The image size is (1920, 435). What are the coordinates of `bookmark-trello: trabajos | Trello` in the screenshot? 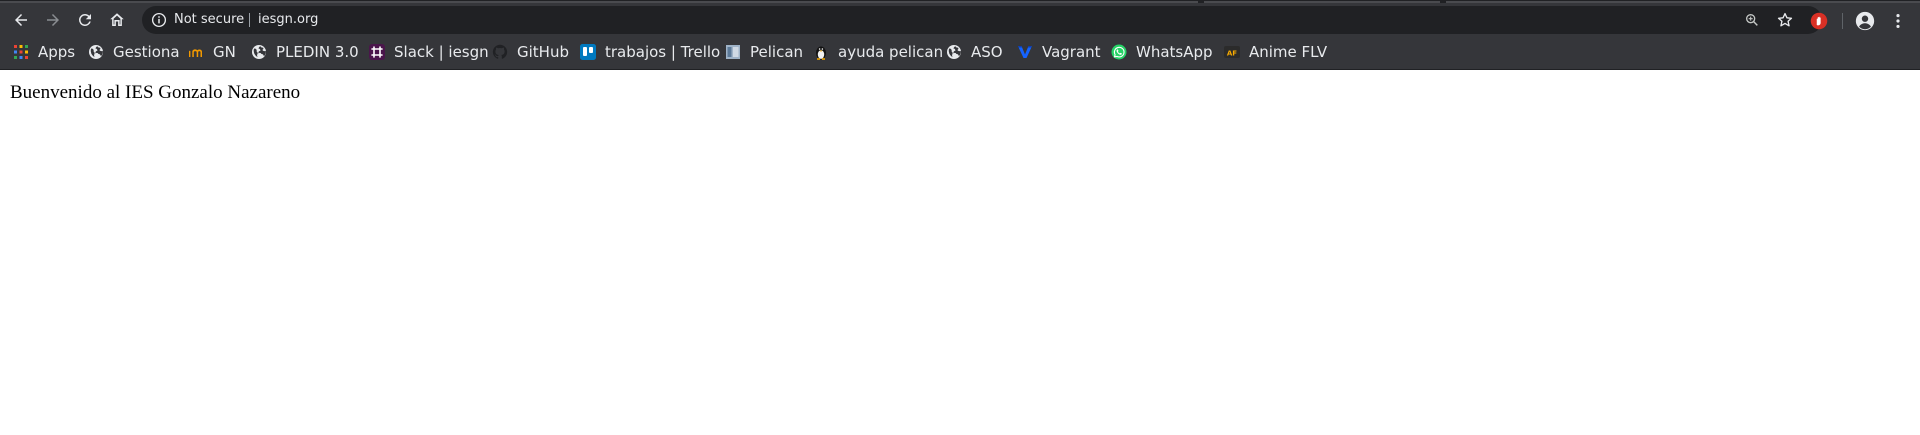 It's located at (650, 52).